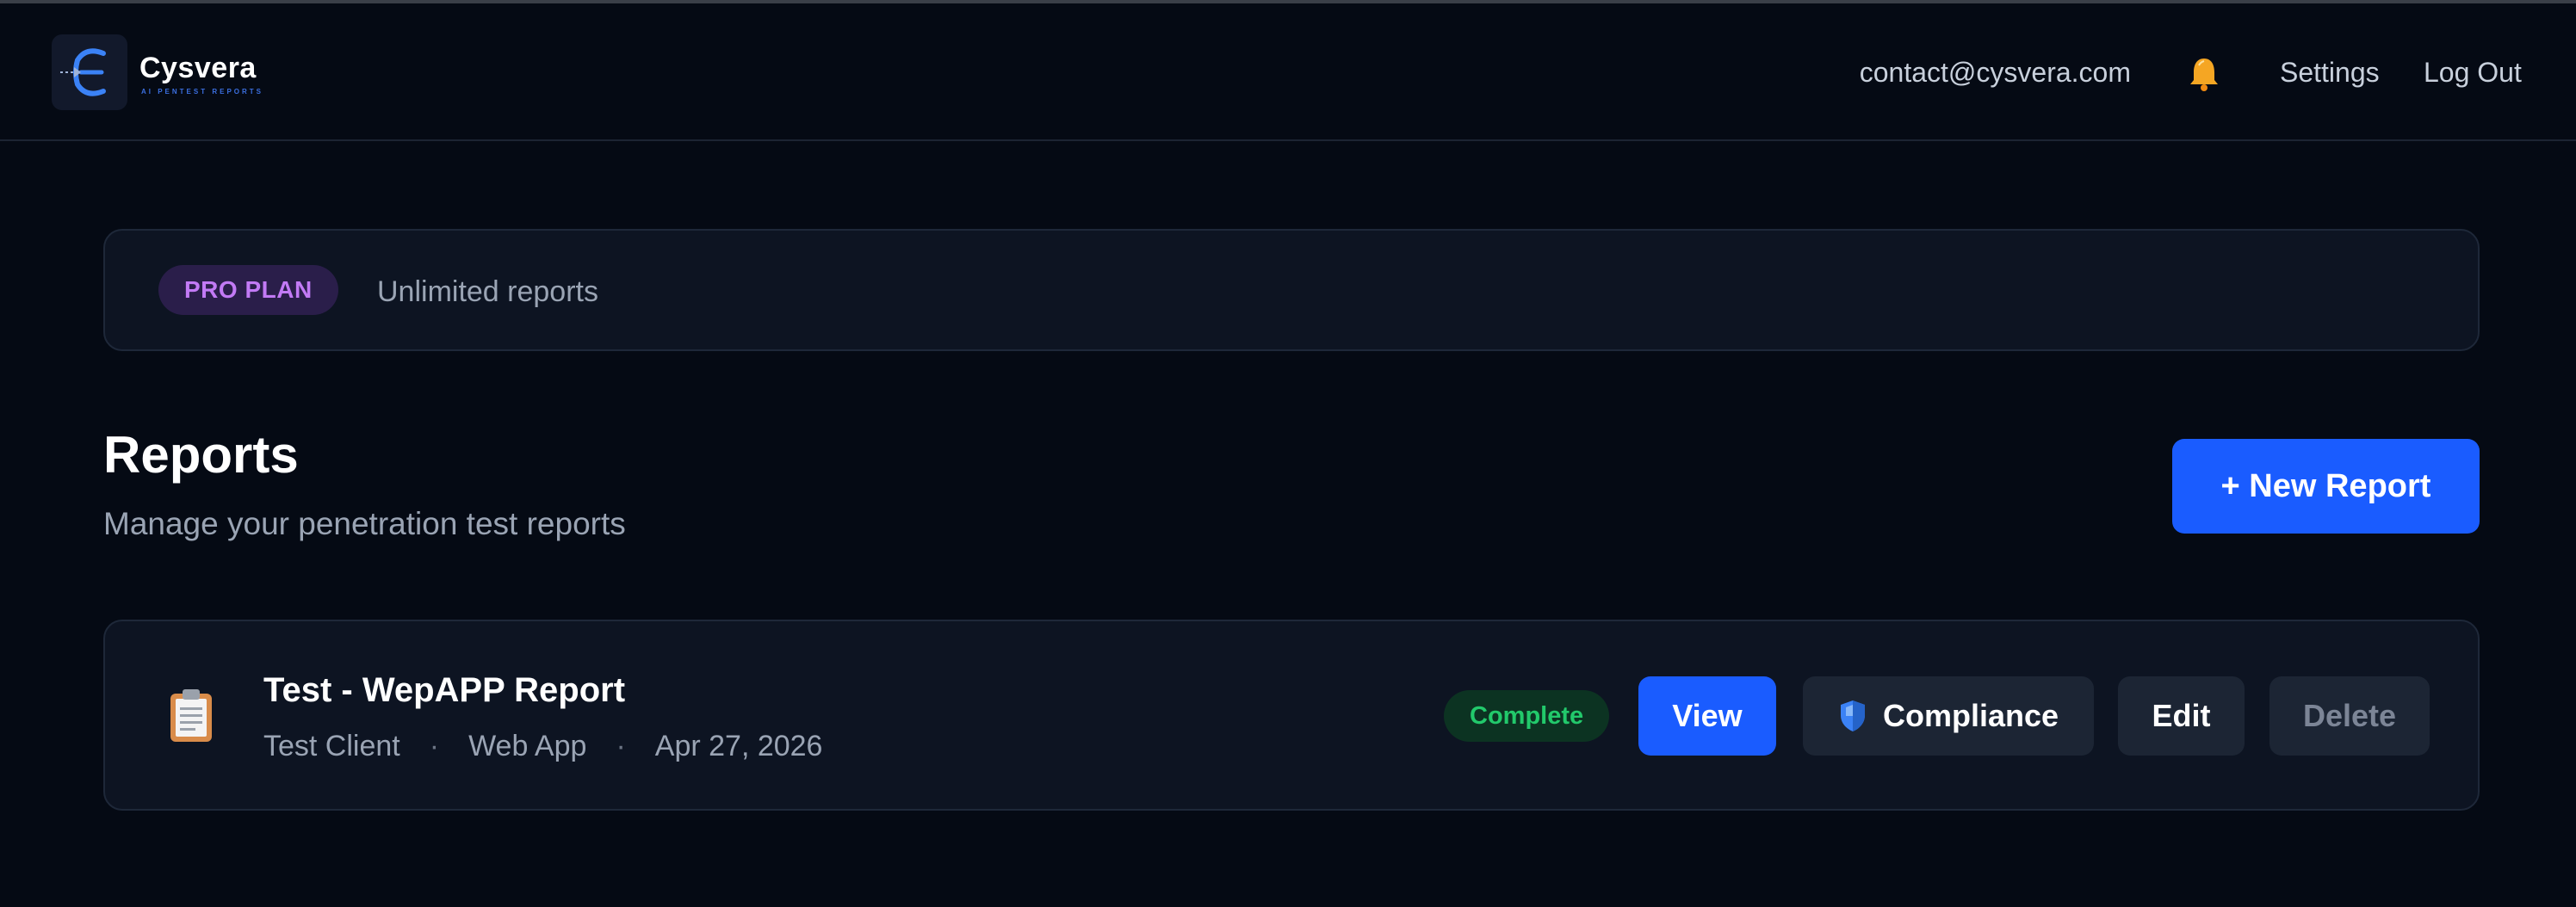 This screenshot has height=907, width=2576. I want to click on brand-name: Cysvera, so click(198, 68).